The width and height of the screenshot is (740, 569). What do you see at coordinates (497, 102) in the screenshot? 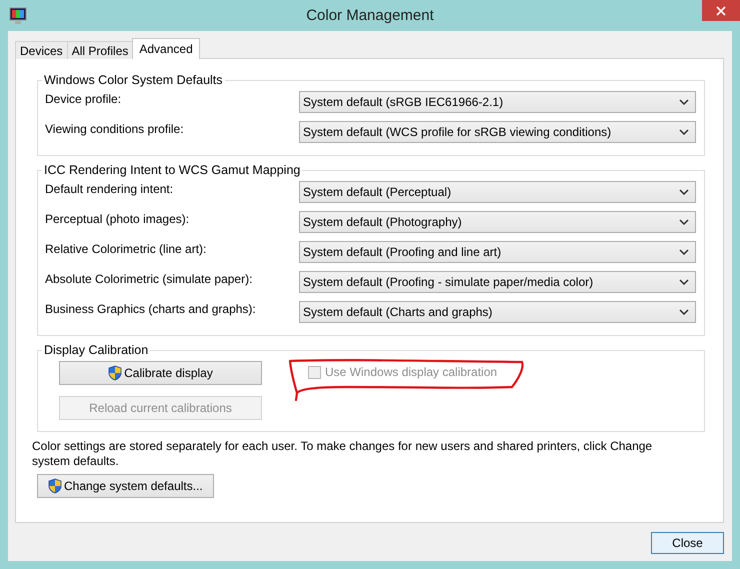
I see `dropdown: System default (sRGB IEC61966-2.1)` at bounding box center [497, 102].